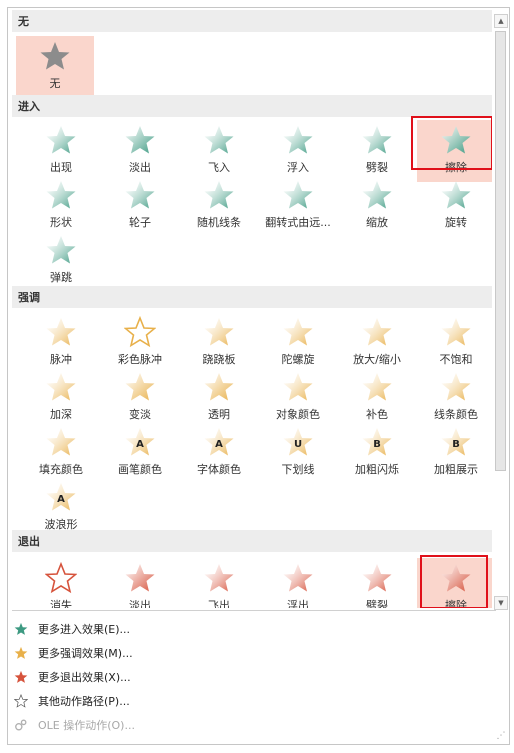  What do you see at coordinates (140, 578) in the screenshot?
I see `star-fade-out-icon` at bounding box center [140, 578].